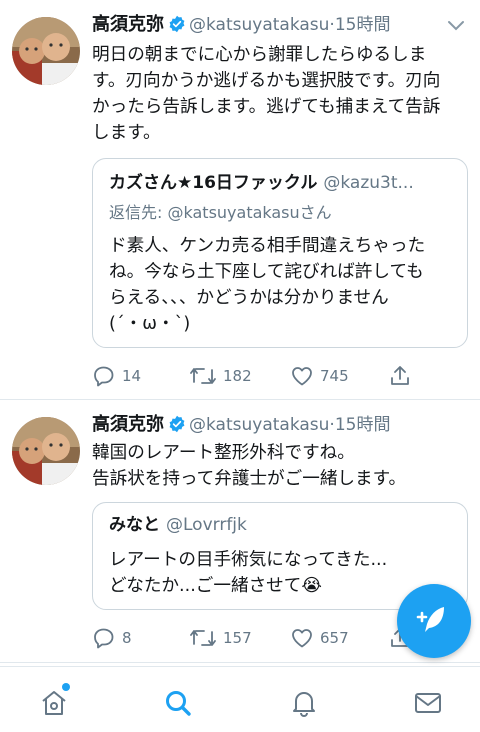  I want to click on reply-button: 8, so click(112, 638).